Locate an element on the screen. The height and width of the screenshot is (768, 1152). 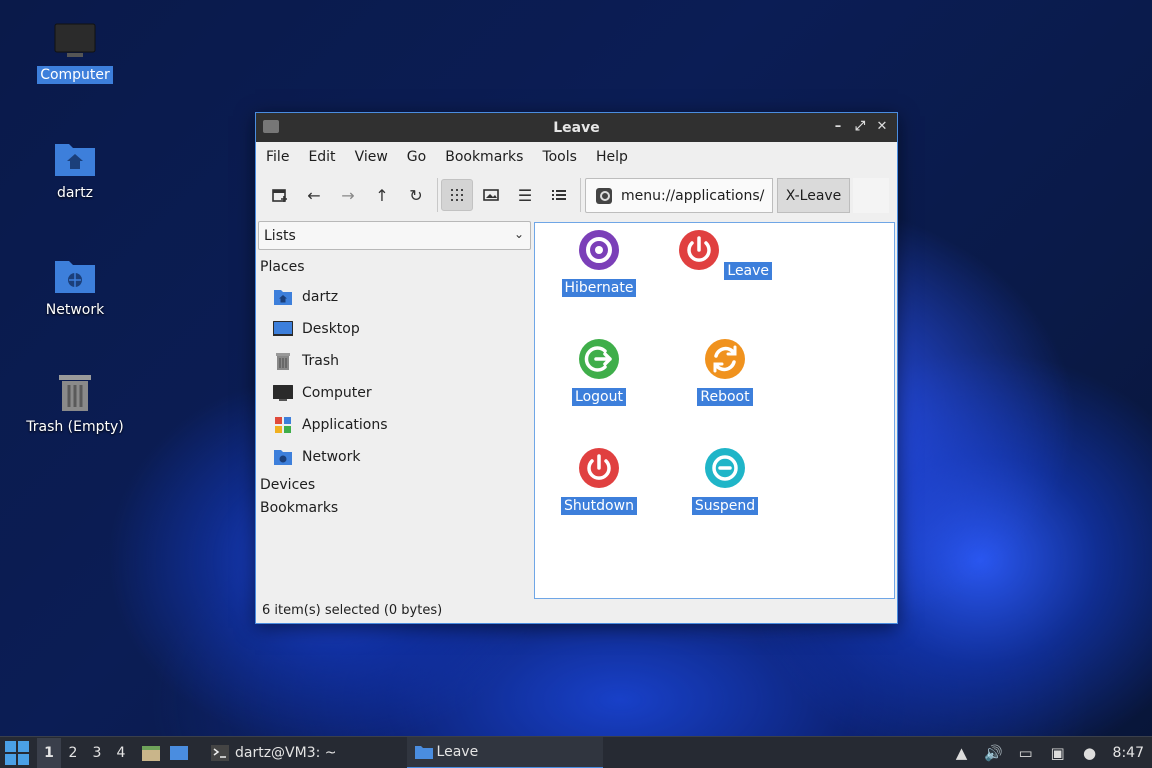
task-terminal: dartz@VM3: ~ is located at coordinates (274, 752).